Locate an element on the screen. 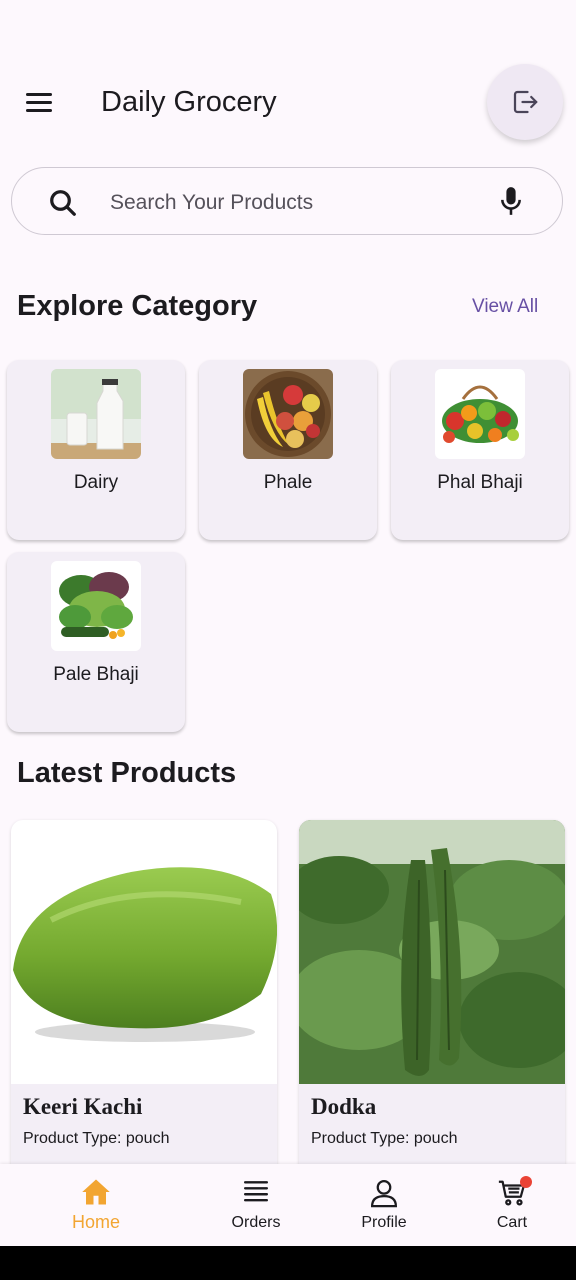  category-label: Phal Bhaji is located at coordinates (480, 482).